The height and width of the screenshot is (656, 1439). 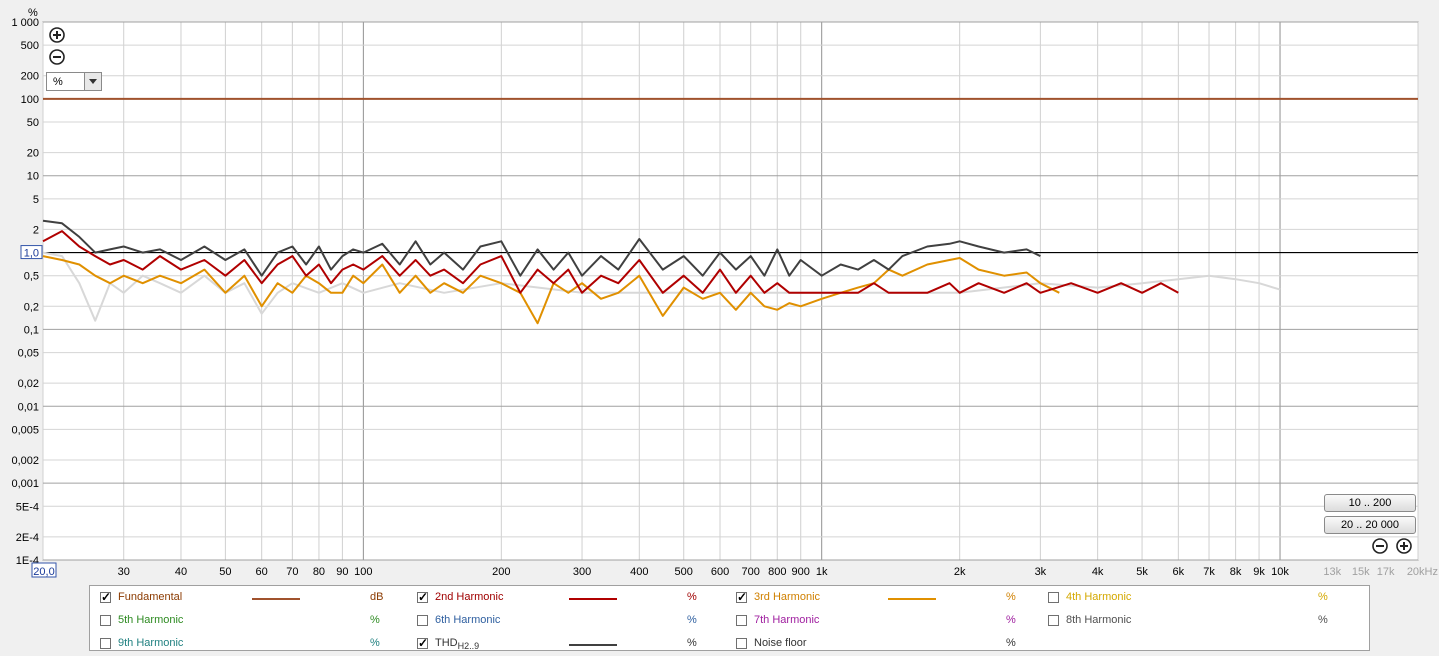 I want to click on range-20-20000-button: 20 .. 20 000, so click(x=1370, y=525).